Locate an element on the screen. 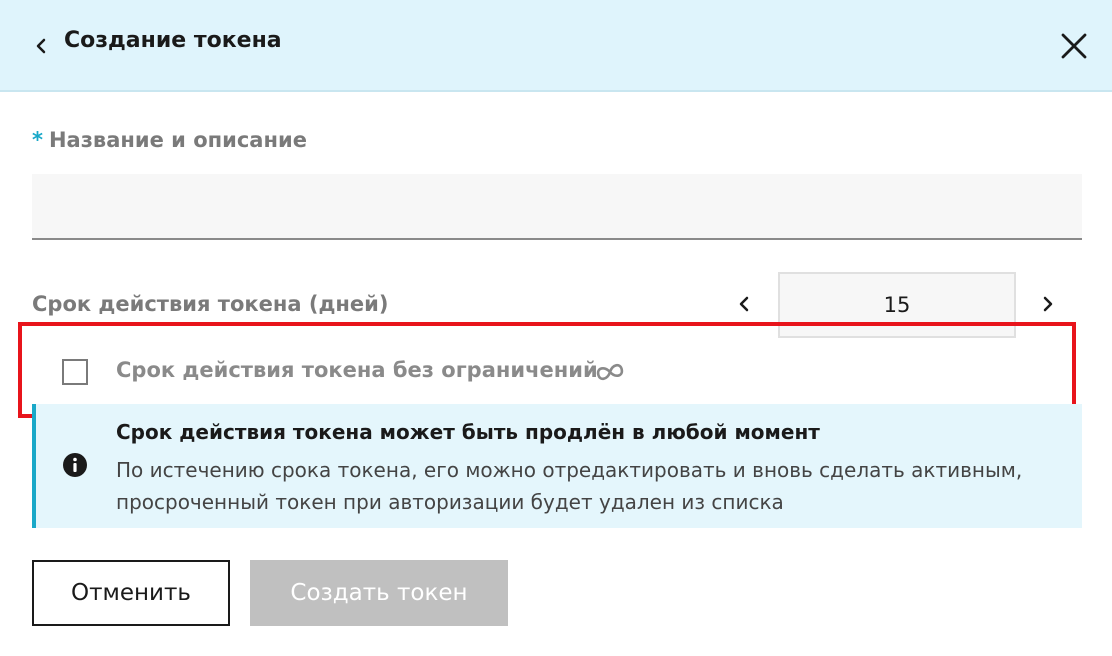 Image resolution: width=1112 pixels, height=656 pixels. close-button is located at coordinates (1074, 46).